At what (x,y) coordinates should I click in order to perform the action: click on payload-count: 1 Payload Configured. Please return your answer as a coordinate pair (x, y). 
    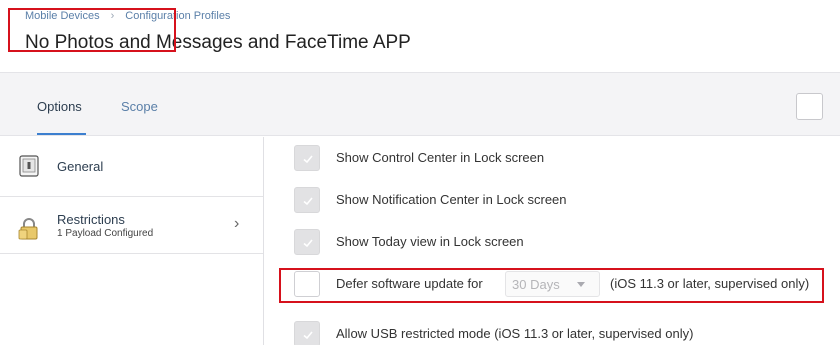
    Looking at the image, I should click on (105, 233).